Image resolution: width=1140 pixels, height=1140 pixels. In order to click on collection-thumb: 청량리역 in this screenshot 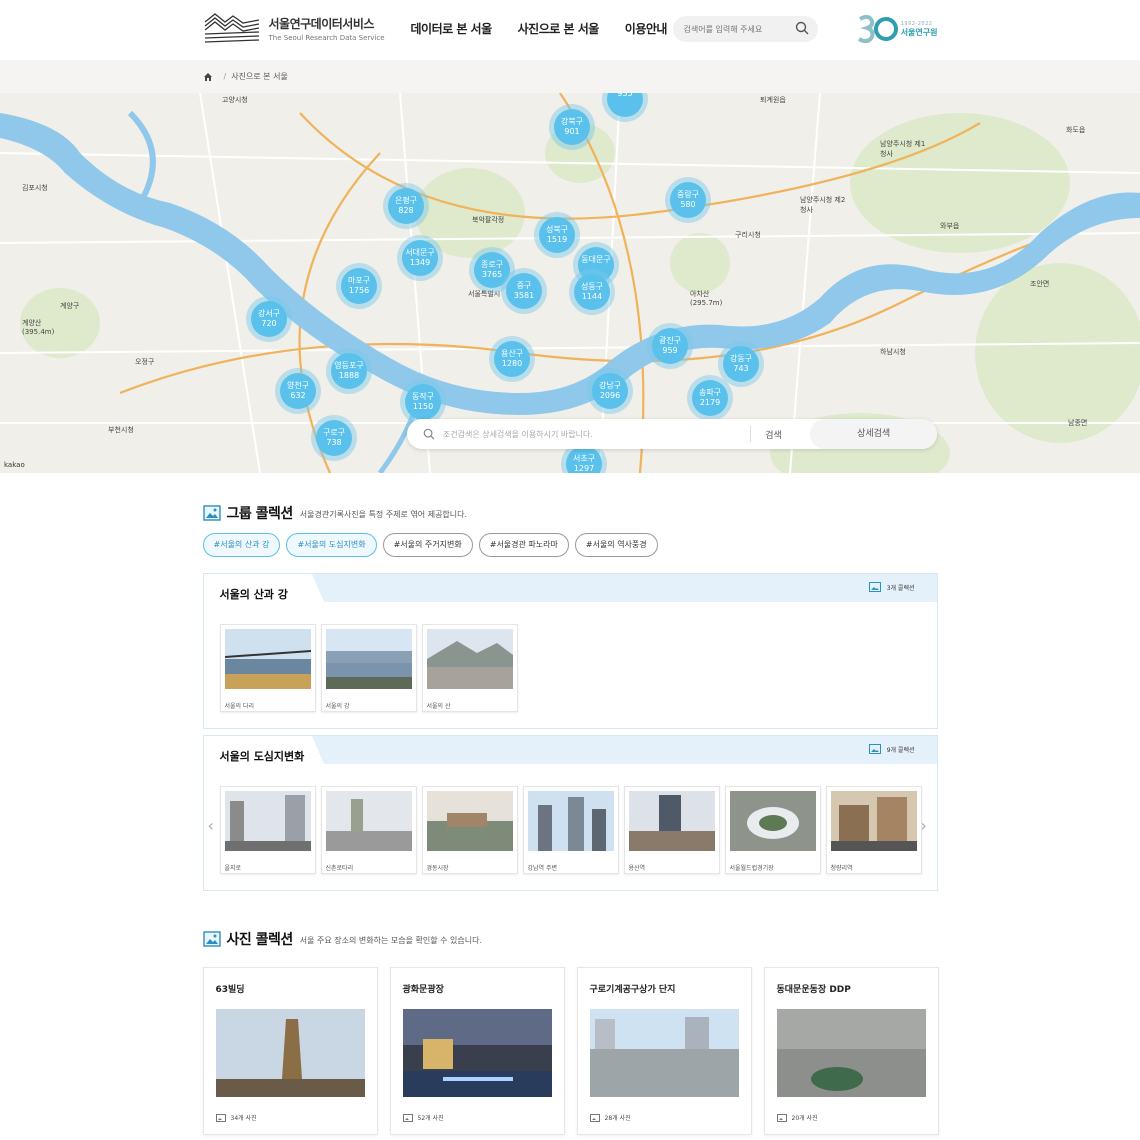, I will do `click(873, 830)`.